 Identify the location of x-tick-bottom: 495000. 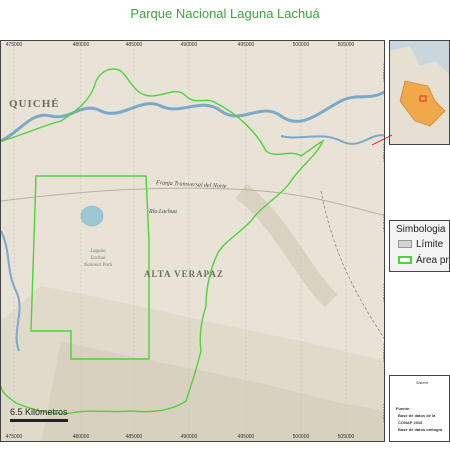
(246, 437).